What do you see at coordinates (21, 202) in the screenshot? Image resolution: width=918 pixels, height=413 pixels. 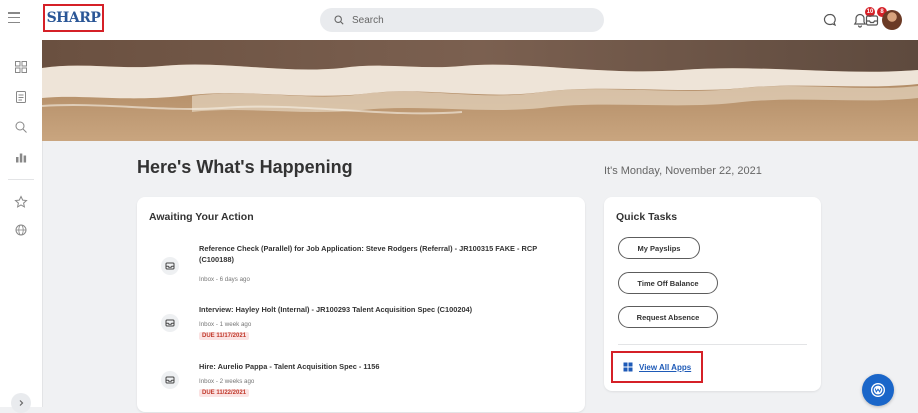 I see `star-icon` at bounding box center [21, 202].